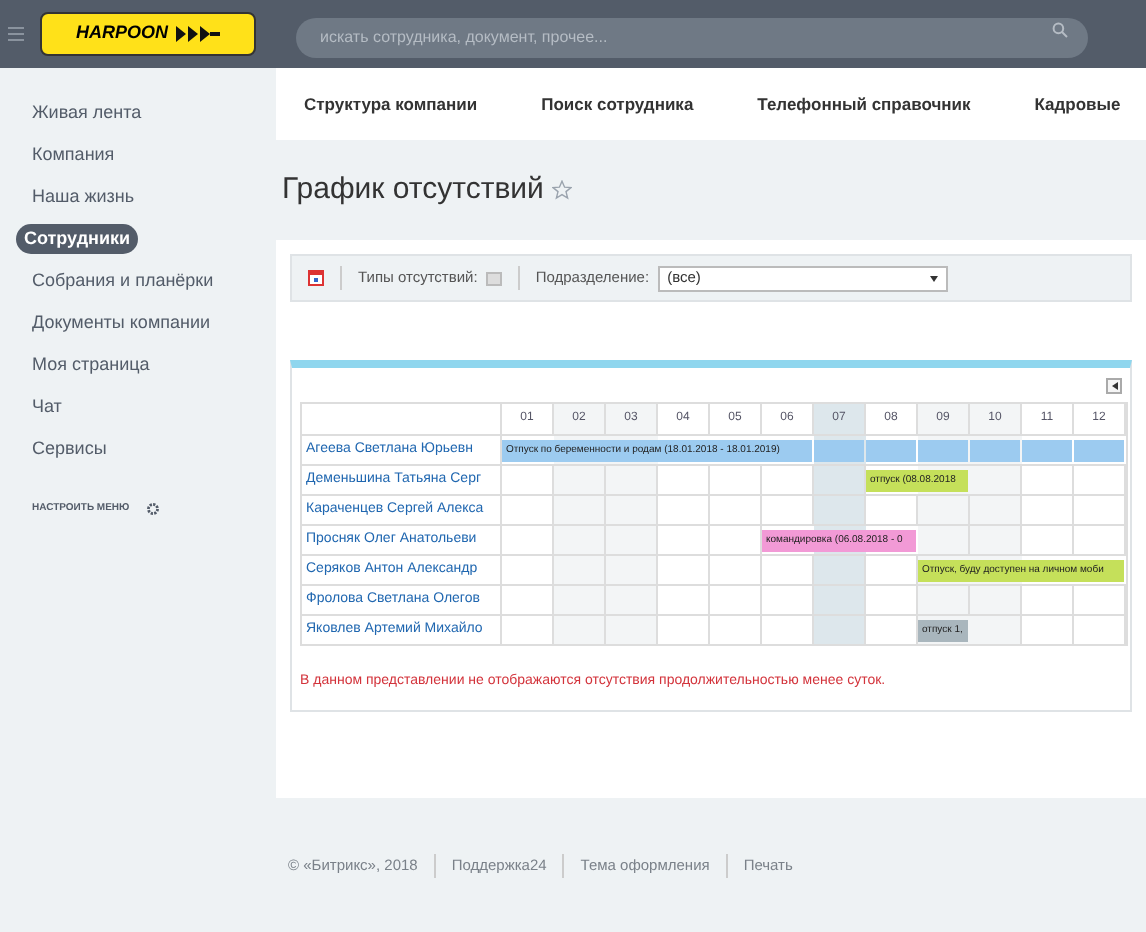  I want to click on nav-tab: Кадровые, so click(1077, 104).